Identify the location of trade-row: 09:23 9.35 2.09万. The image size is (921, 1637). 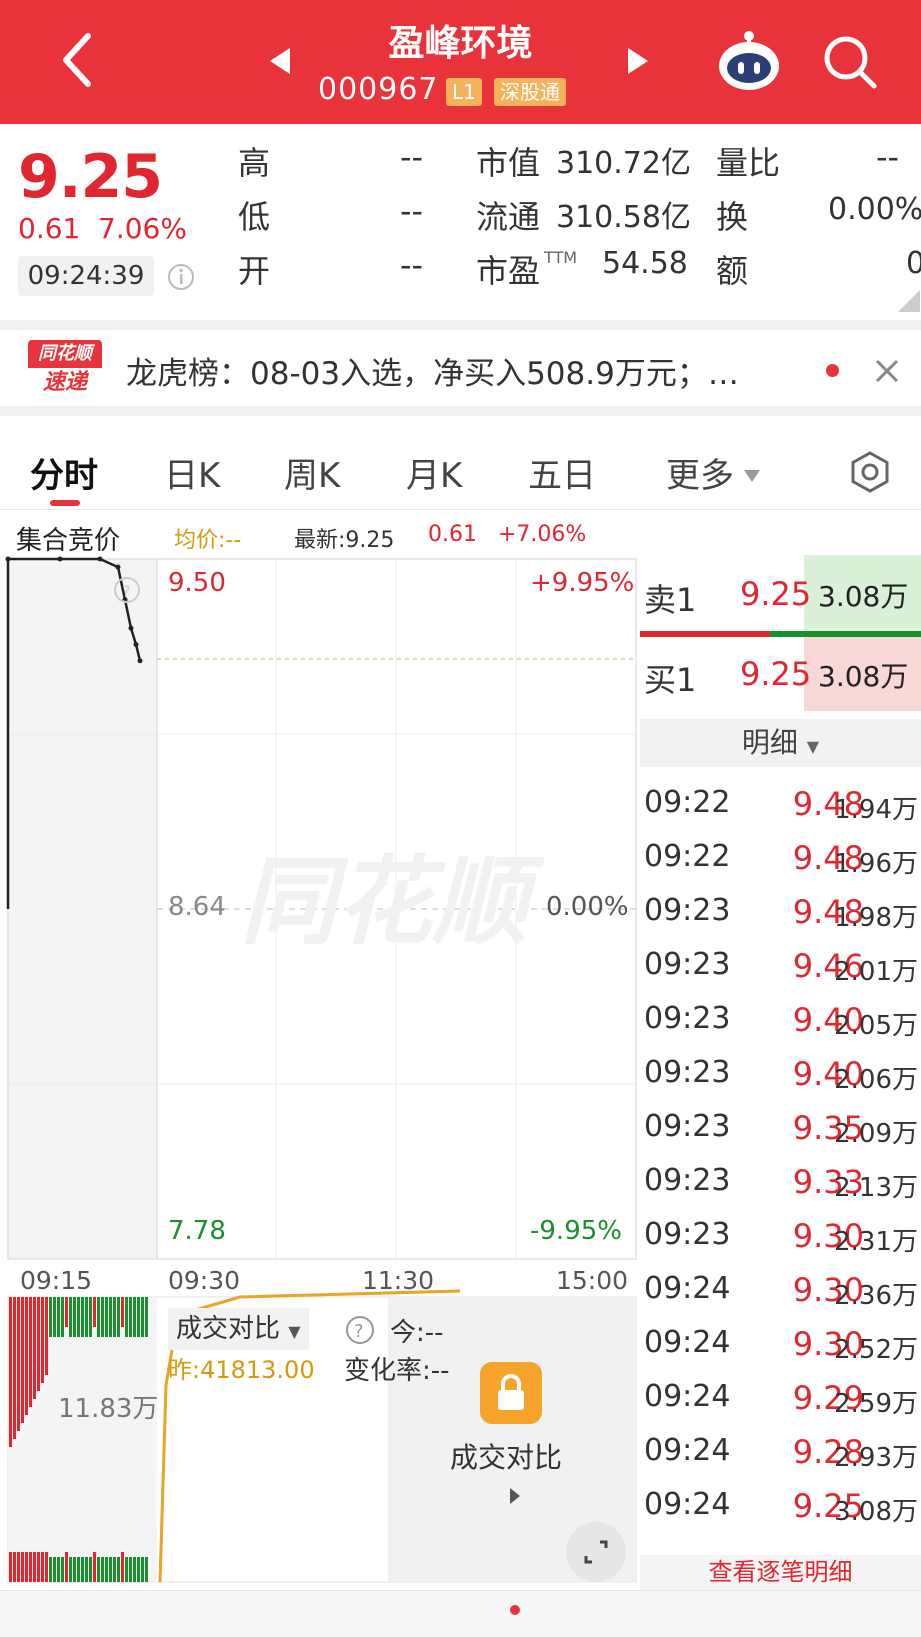
(782, 1136).